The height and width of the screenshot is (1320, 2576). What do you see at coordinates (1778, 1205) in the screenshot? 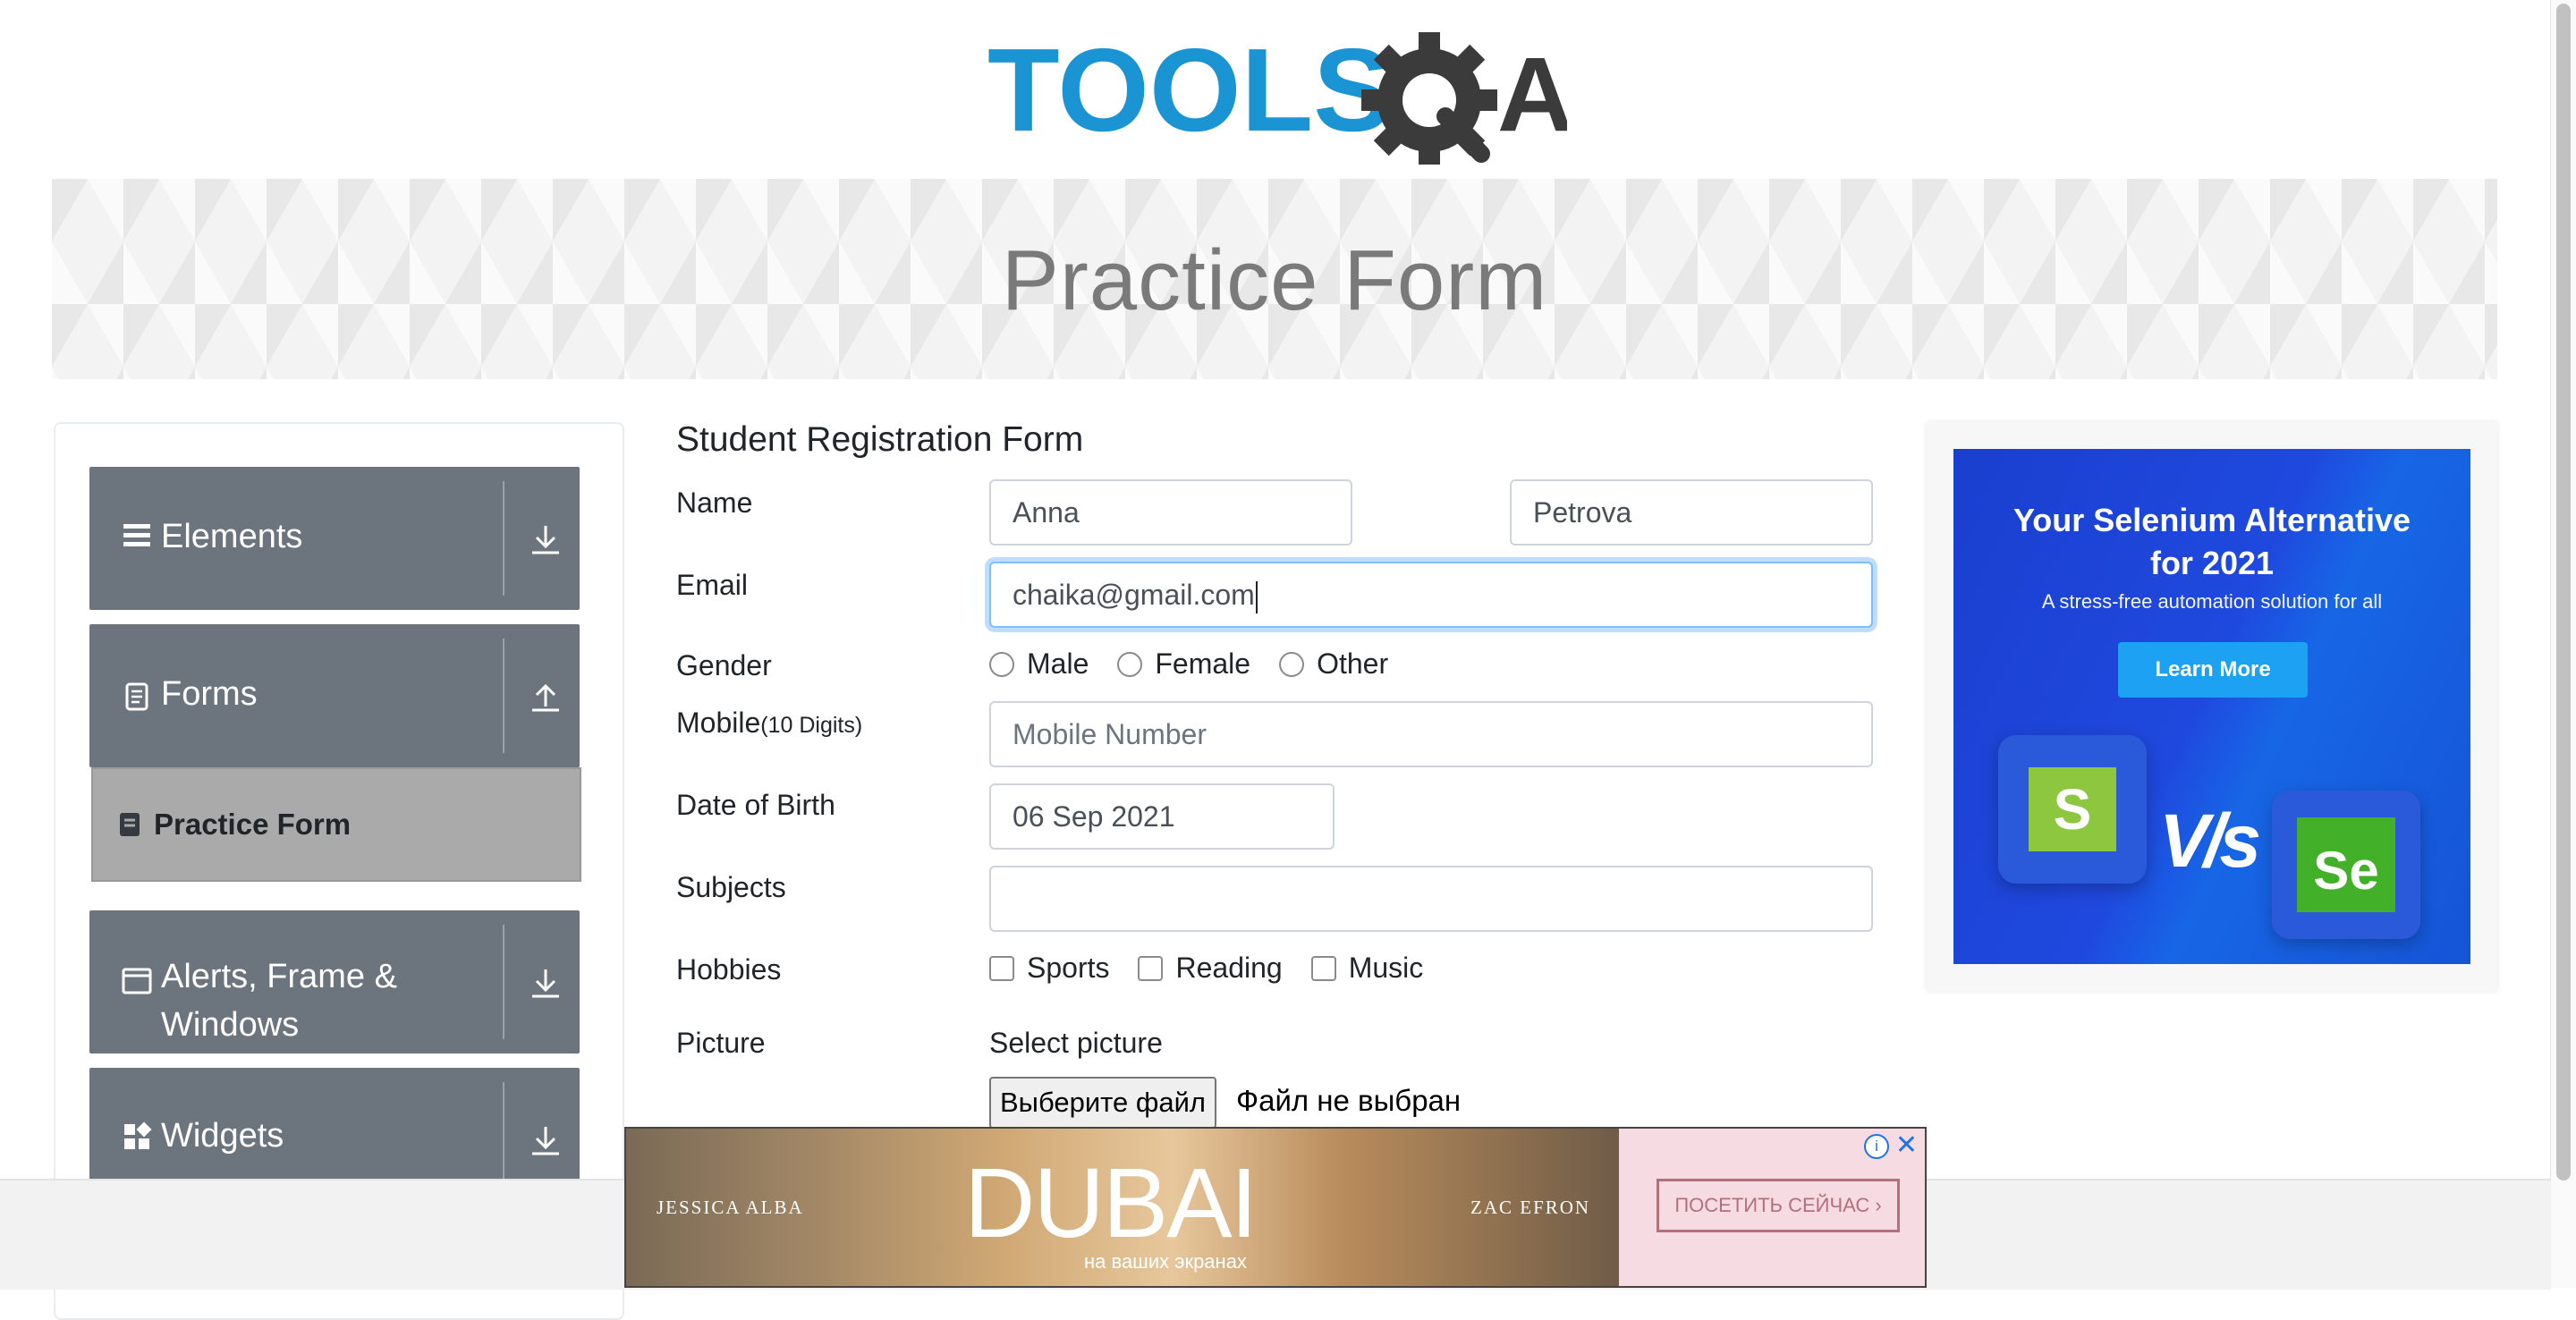
I see `visit-now-button: ПОСЕТИТЬ СЕЙЧАС ›` at bounding box center [1778, 1205].